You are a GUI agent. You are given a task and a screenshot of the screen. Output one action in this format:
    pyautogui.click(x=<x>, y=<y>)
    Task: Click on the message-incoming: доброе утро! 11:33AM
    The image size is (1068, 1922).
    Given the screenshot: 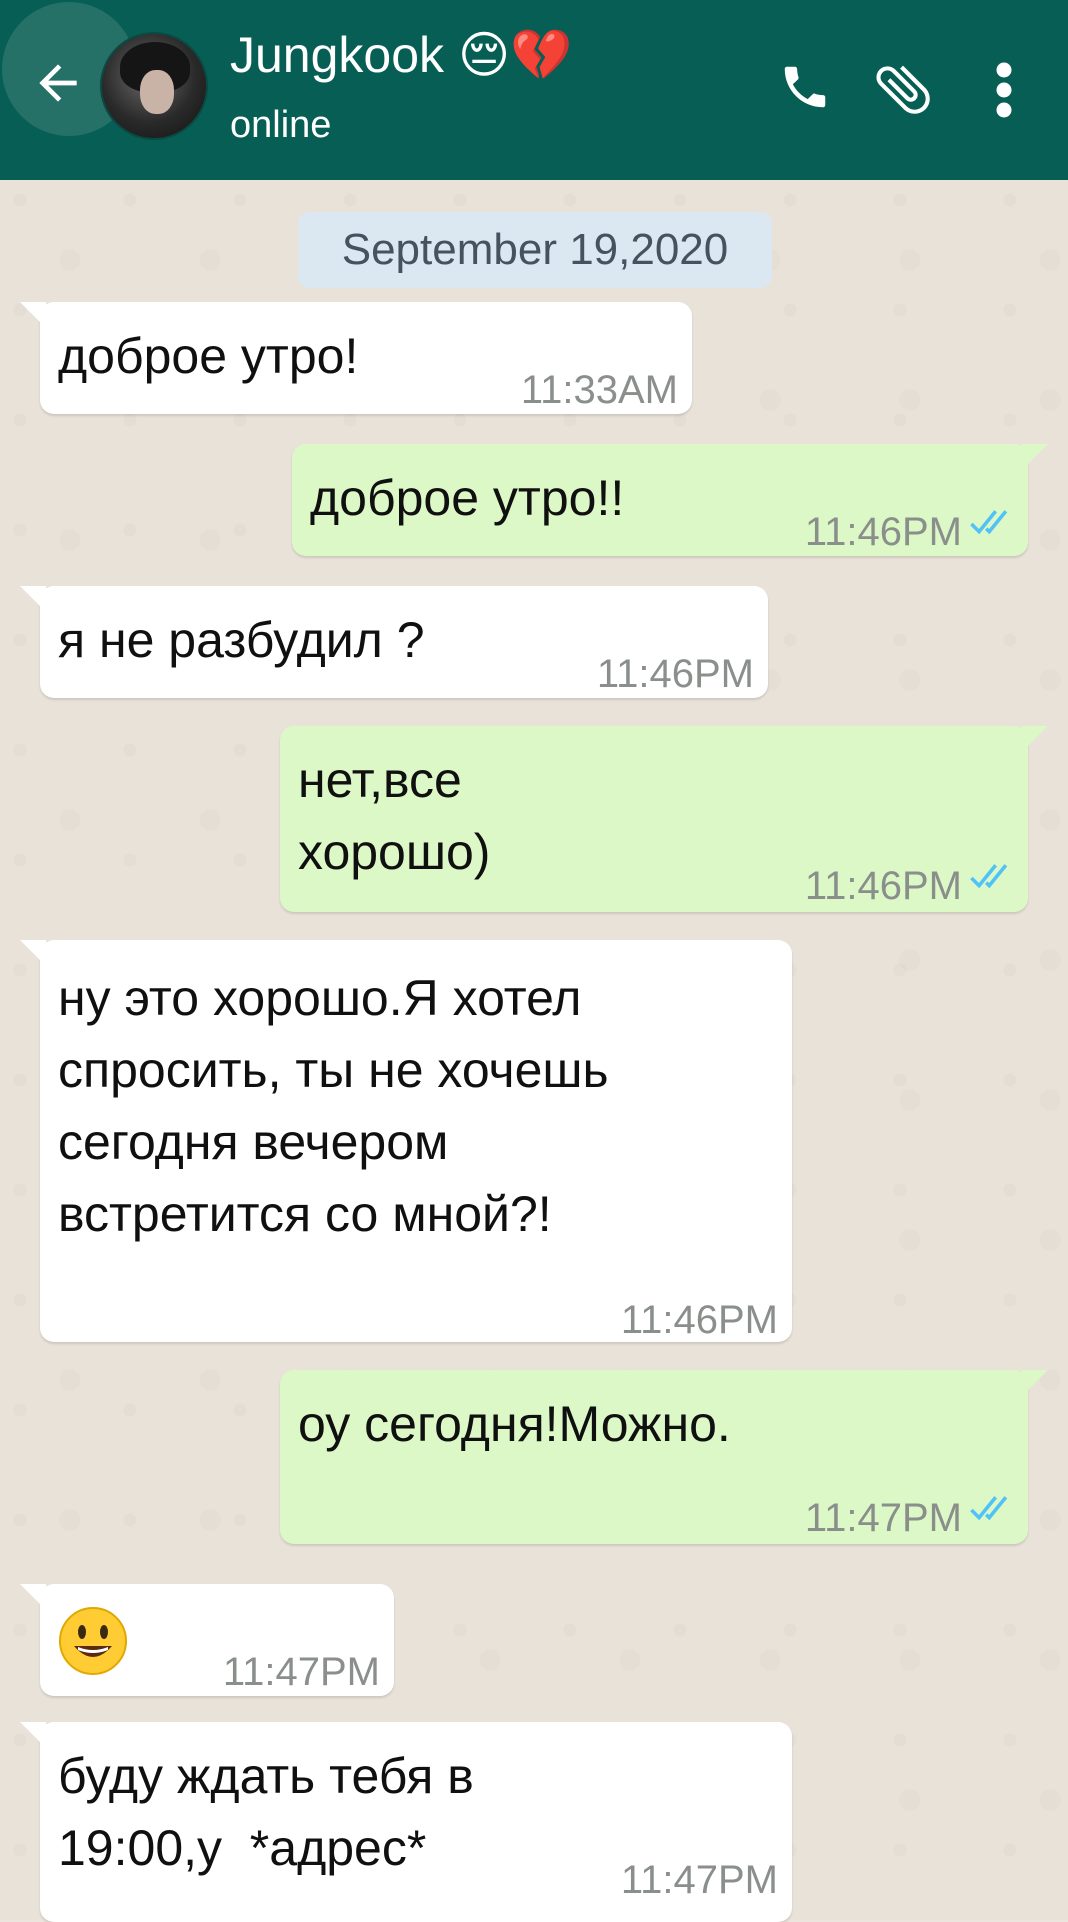 What is the action you would take?
    pyautogui.click(x=356, y=358)
    